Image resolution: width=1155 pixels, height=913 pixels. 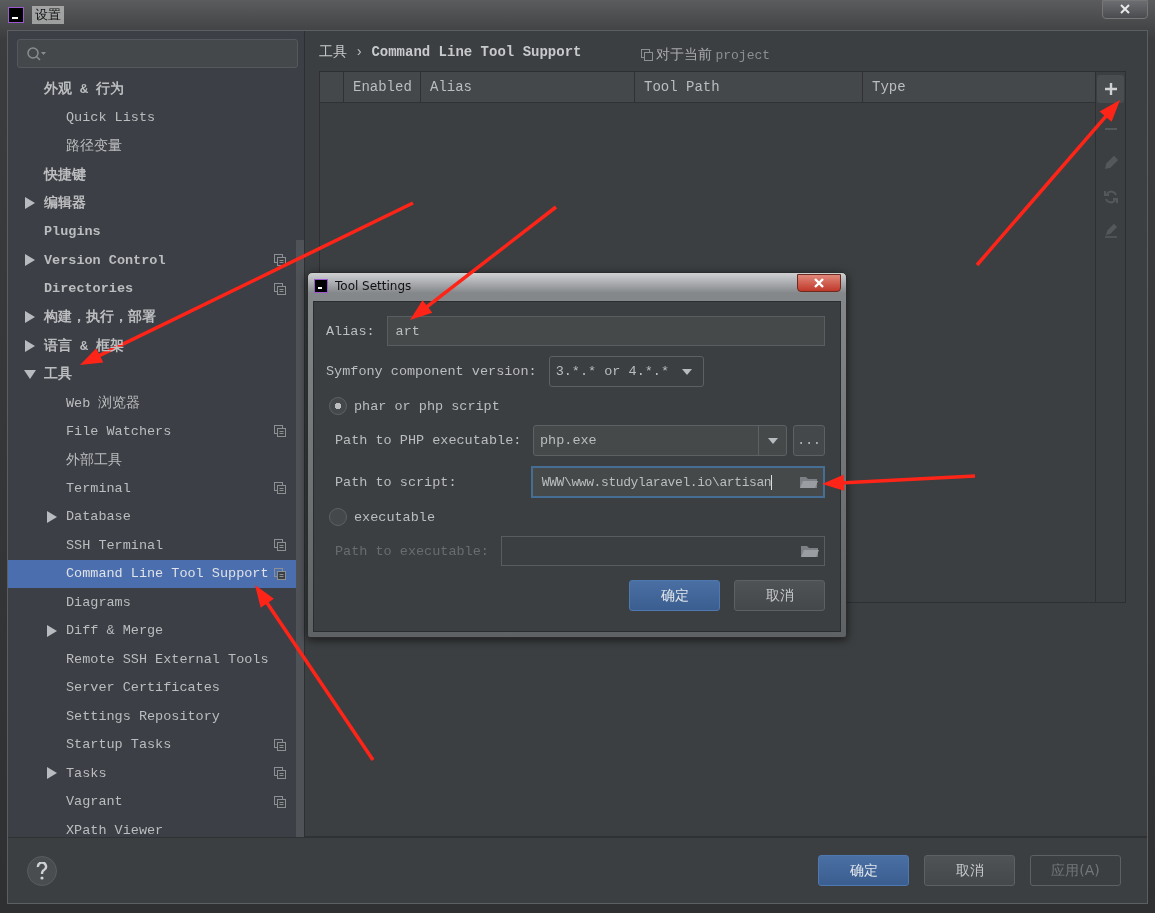 What do you see at coordinates (152, 146) in the screenshot?
I see `tree-item: 路径变量` at bounding box center [152, 146].